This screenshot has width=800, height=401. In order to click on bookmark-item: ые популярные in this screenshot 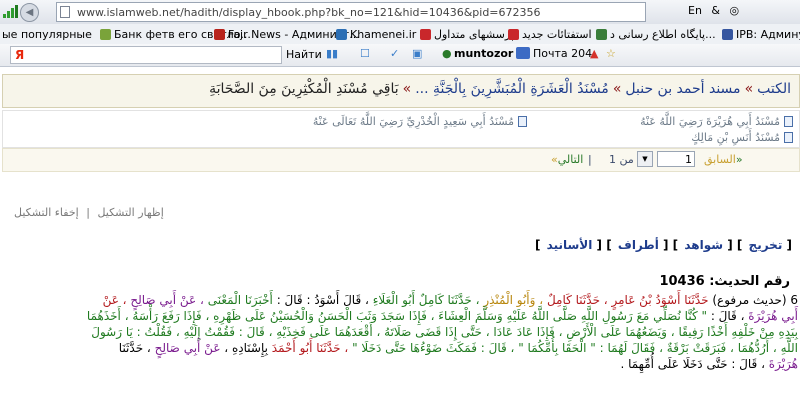, I will do `click(47, 34)`.